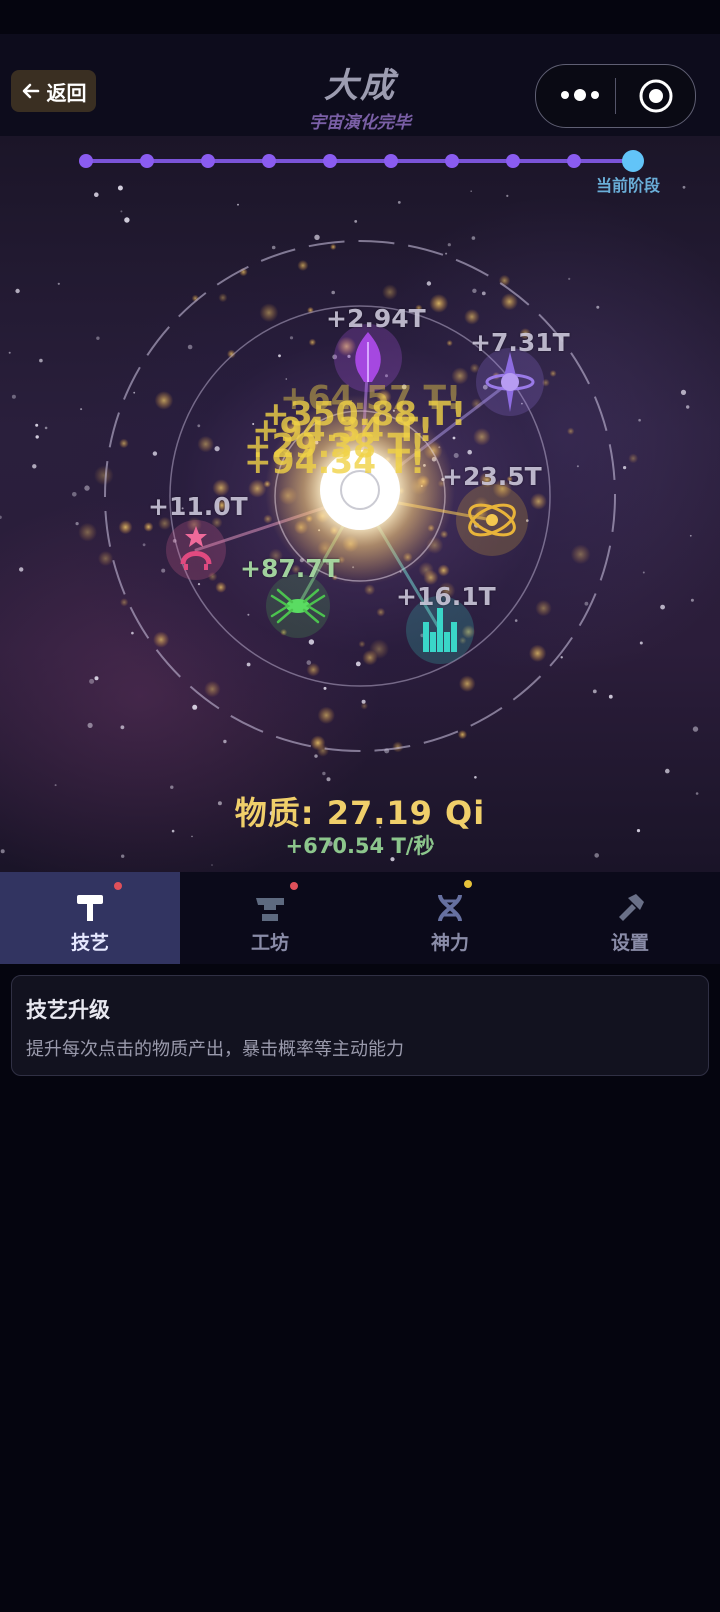  What do you see at coordinates (298, 606) in the screenshot?
I see `insect-planet` at bounding box center [298, 606].